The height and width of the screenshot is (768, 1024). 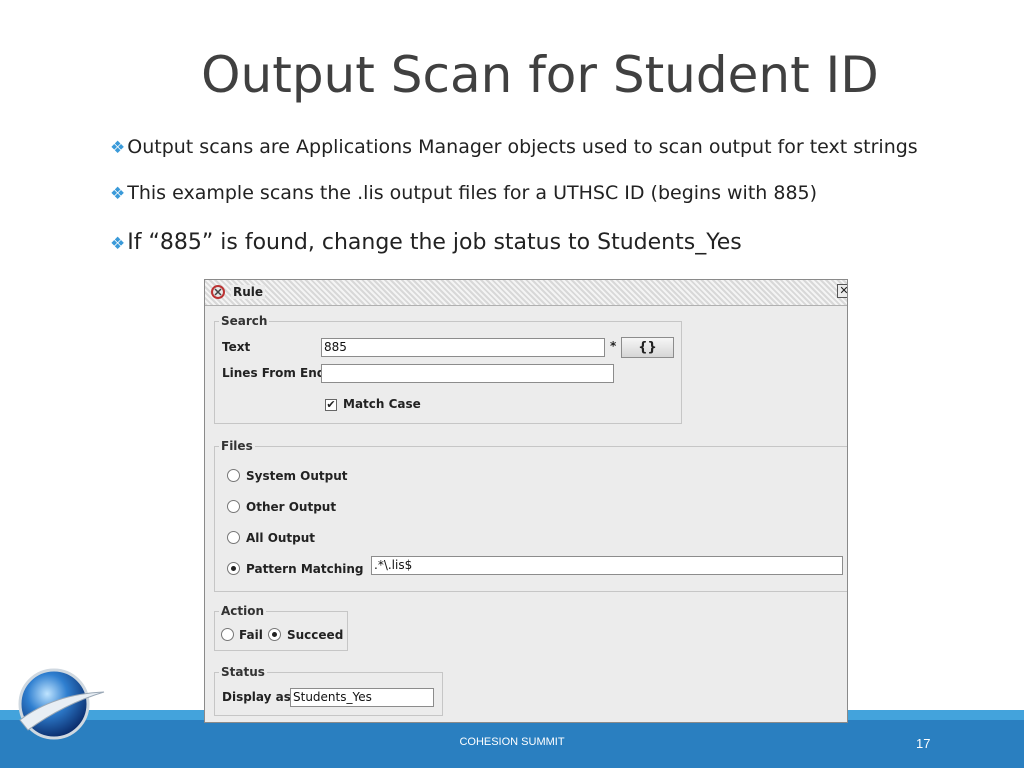 I want to click on match-case-checkbox: ✔, so click(x=331, y=405).